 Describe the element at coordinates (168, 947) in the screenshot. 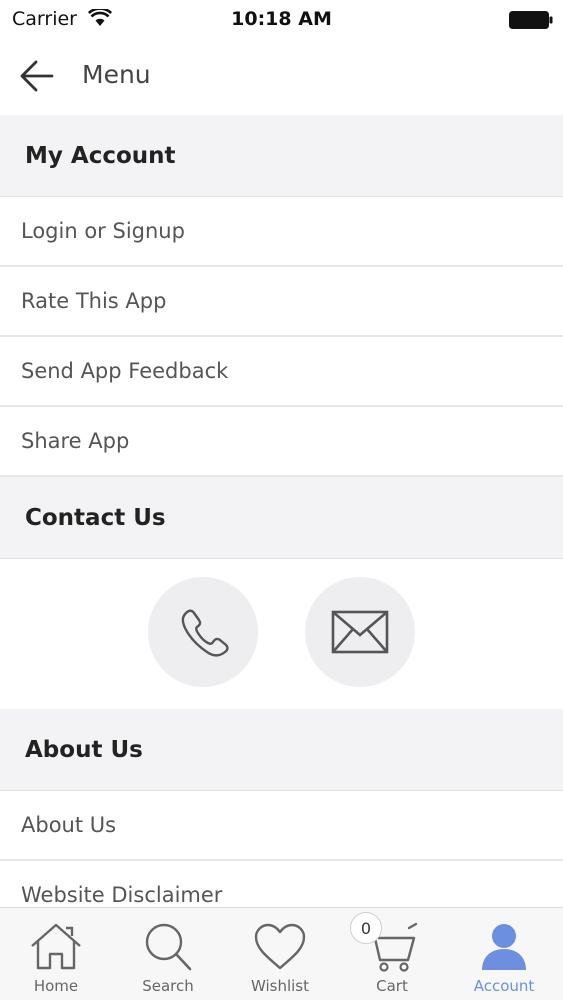

I see `search-icon` at that location.